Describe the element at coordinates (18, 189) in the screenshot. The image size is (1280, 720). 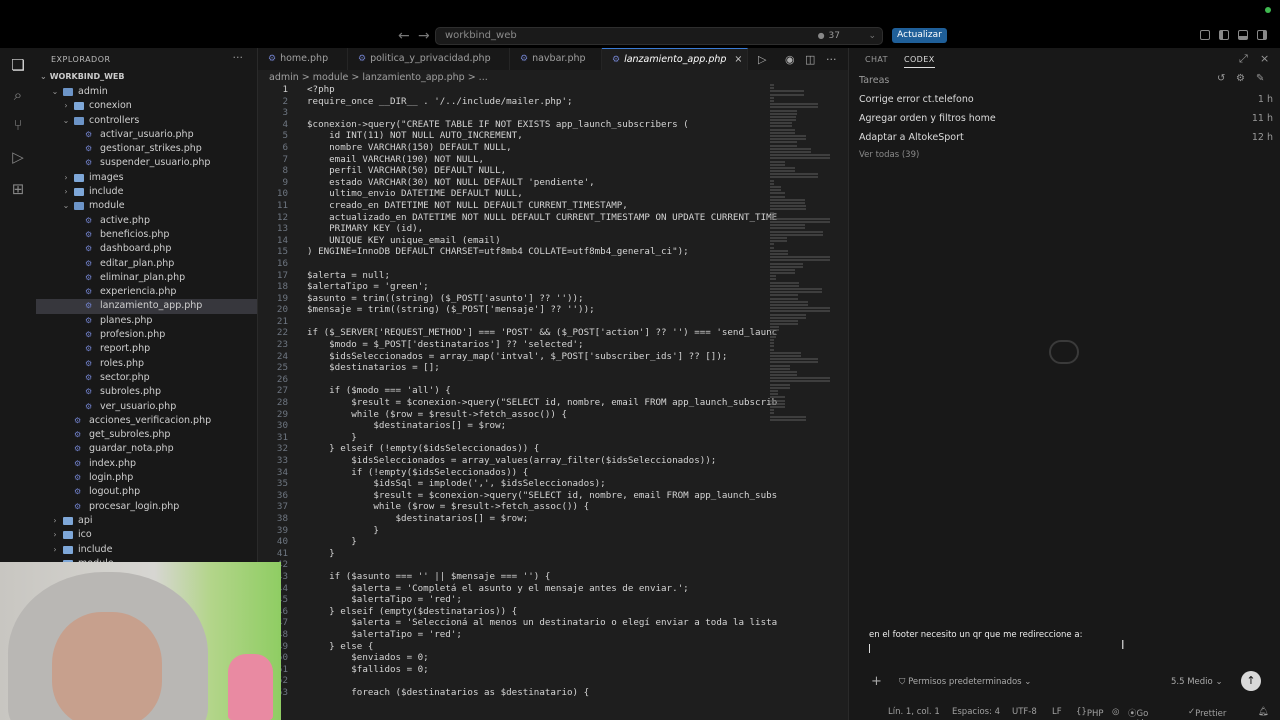
I see `extensions-icon: ⊞` at that location.